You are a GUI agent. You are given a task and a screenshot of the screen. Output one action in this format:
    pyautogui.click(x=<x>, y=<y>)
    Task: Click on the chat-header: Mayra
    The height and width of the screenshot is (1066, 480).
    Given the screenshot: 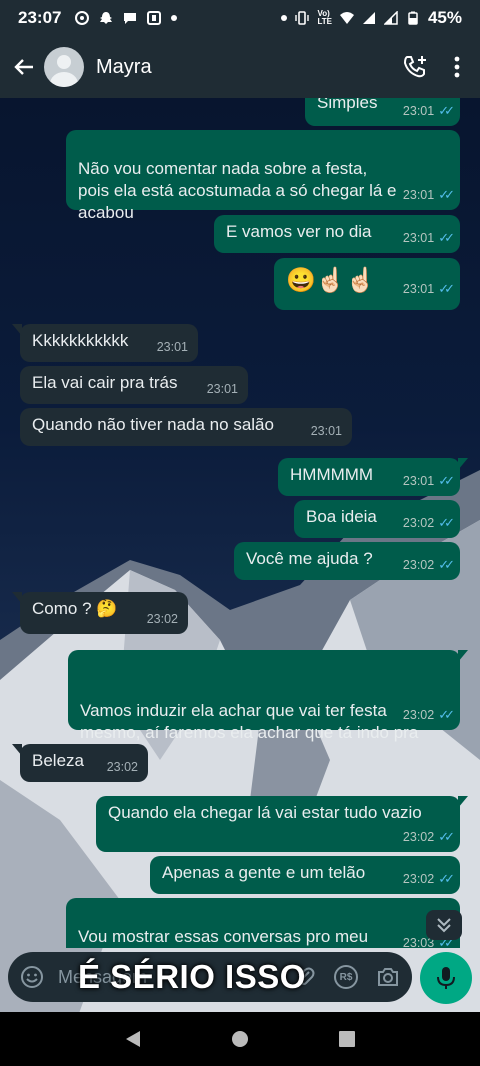 What is the action you would take?
    pyautogui.click(x=240, y=67)
    